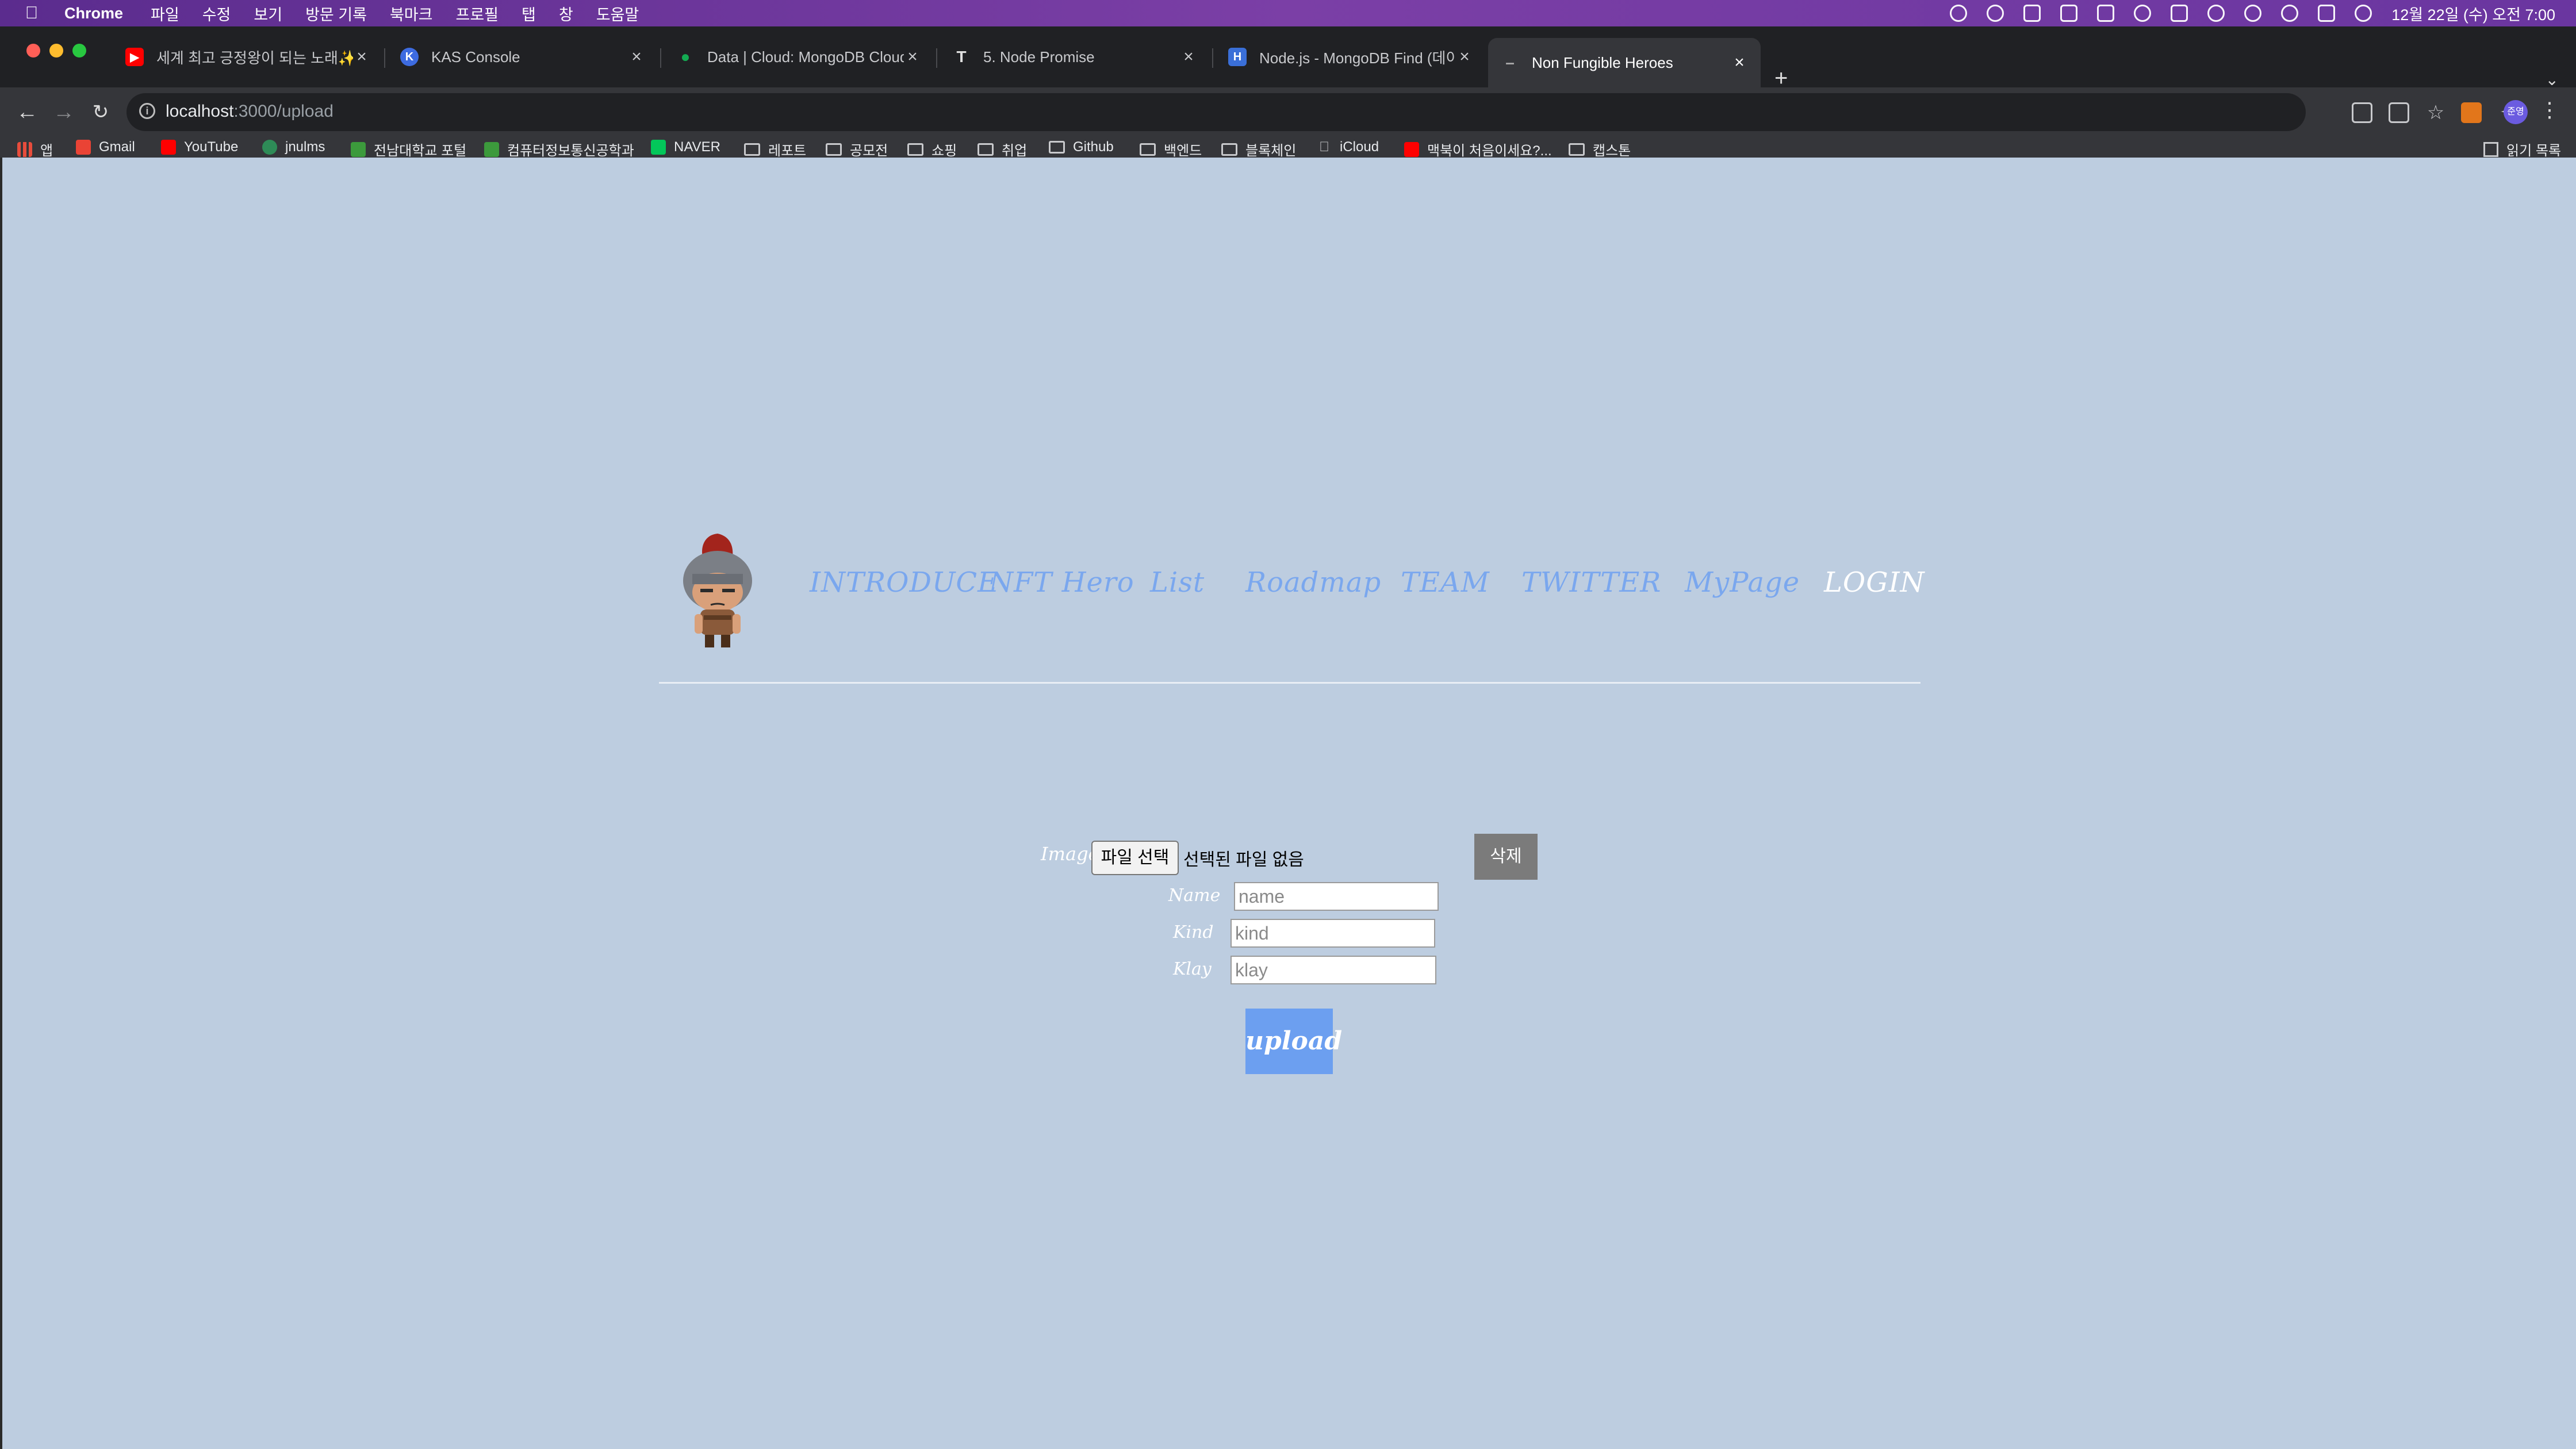 The width and height of the screenshot is (2576, 1449). What do you see at coordinates (2363, 13) in the screenshot?
I see `siri-icon` at bounding box center [2363, 13].